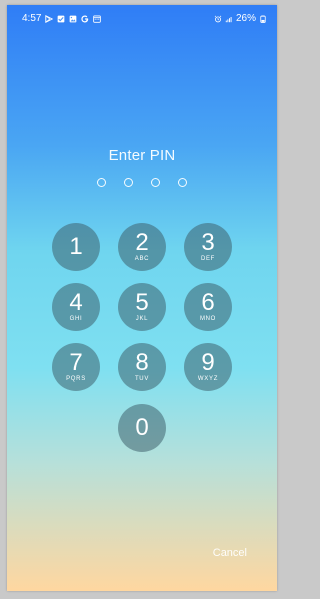 This screenshot has width=320, height=599. I want to click on key-3-letters: DEF, so click(208, 259).